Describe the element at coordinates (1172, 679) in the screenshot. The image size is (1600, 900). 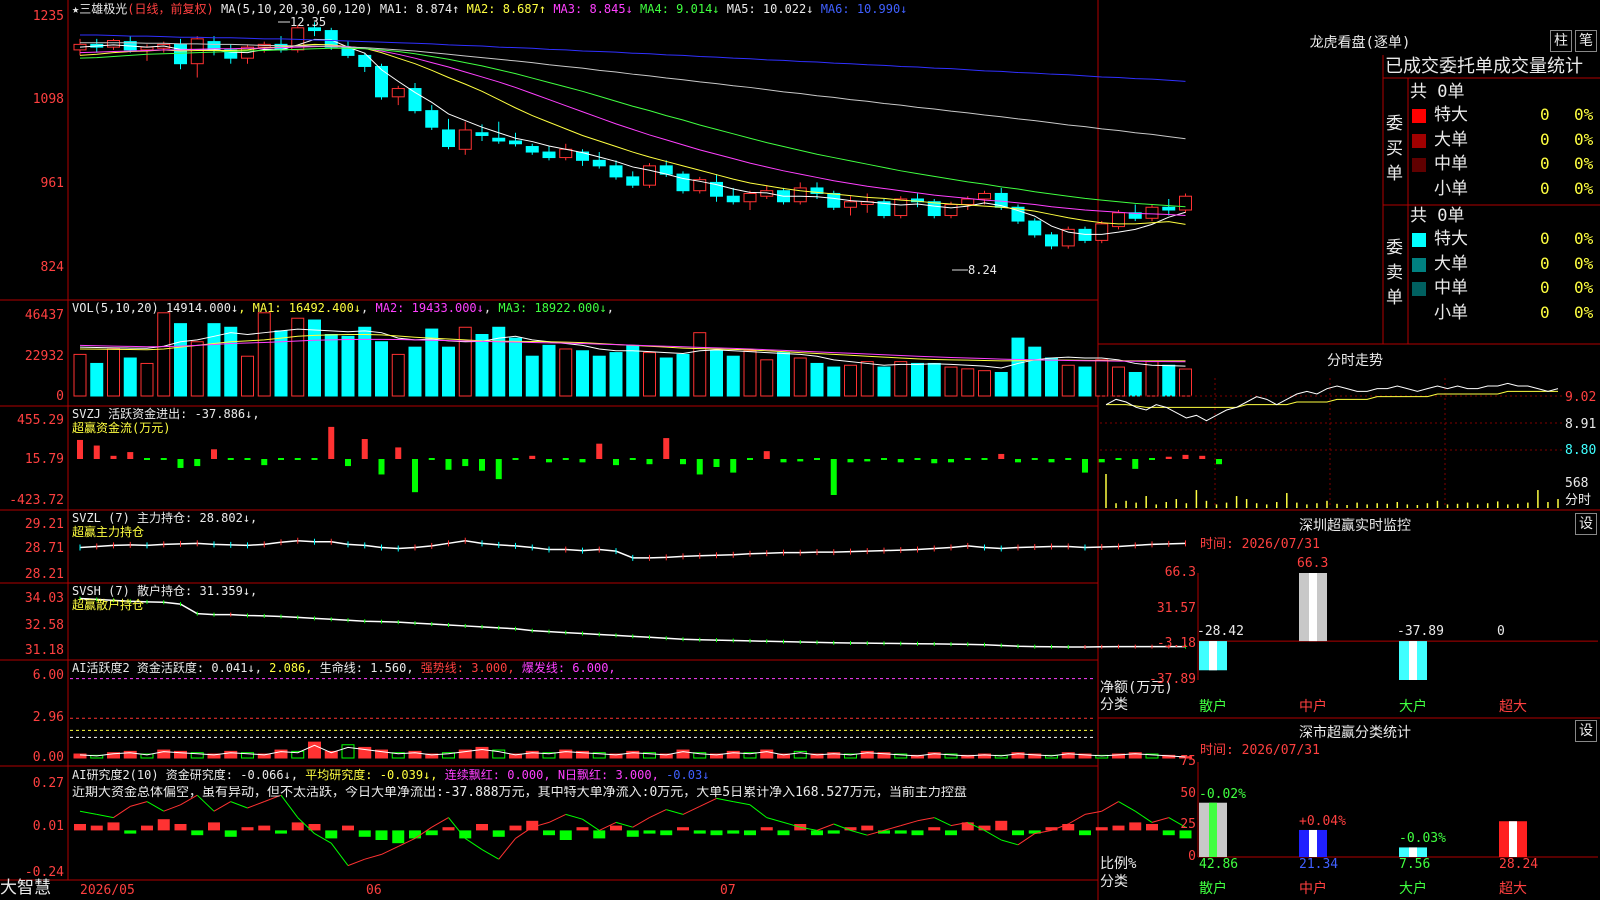
I see `sz-tick: -37.89` at that location.